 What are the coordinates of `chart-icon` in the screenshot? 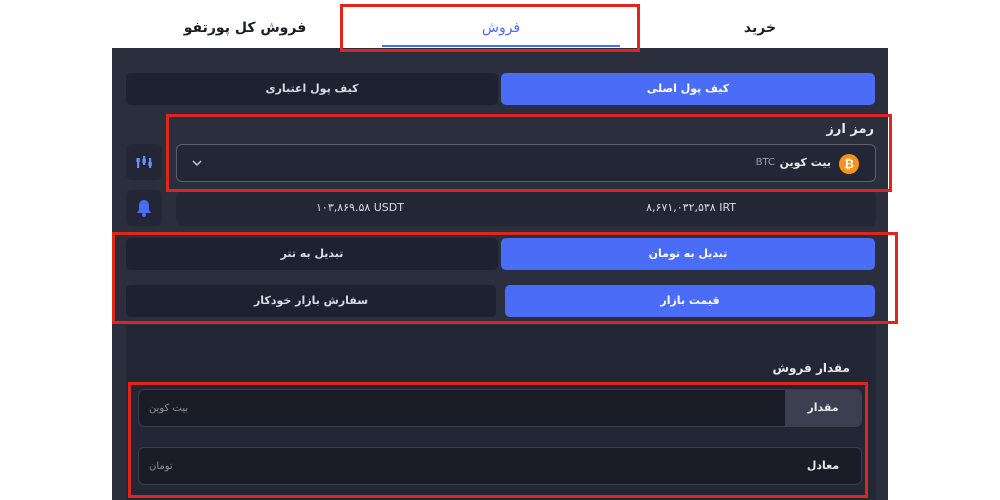 It's located at (144, 162).